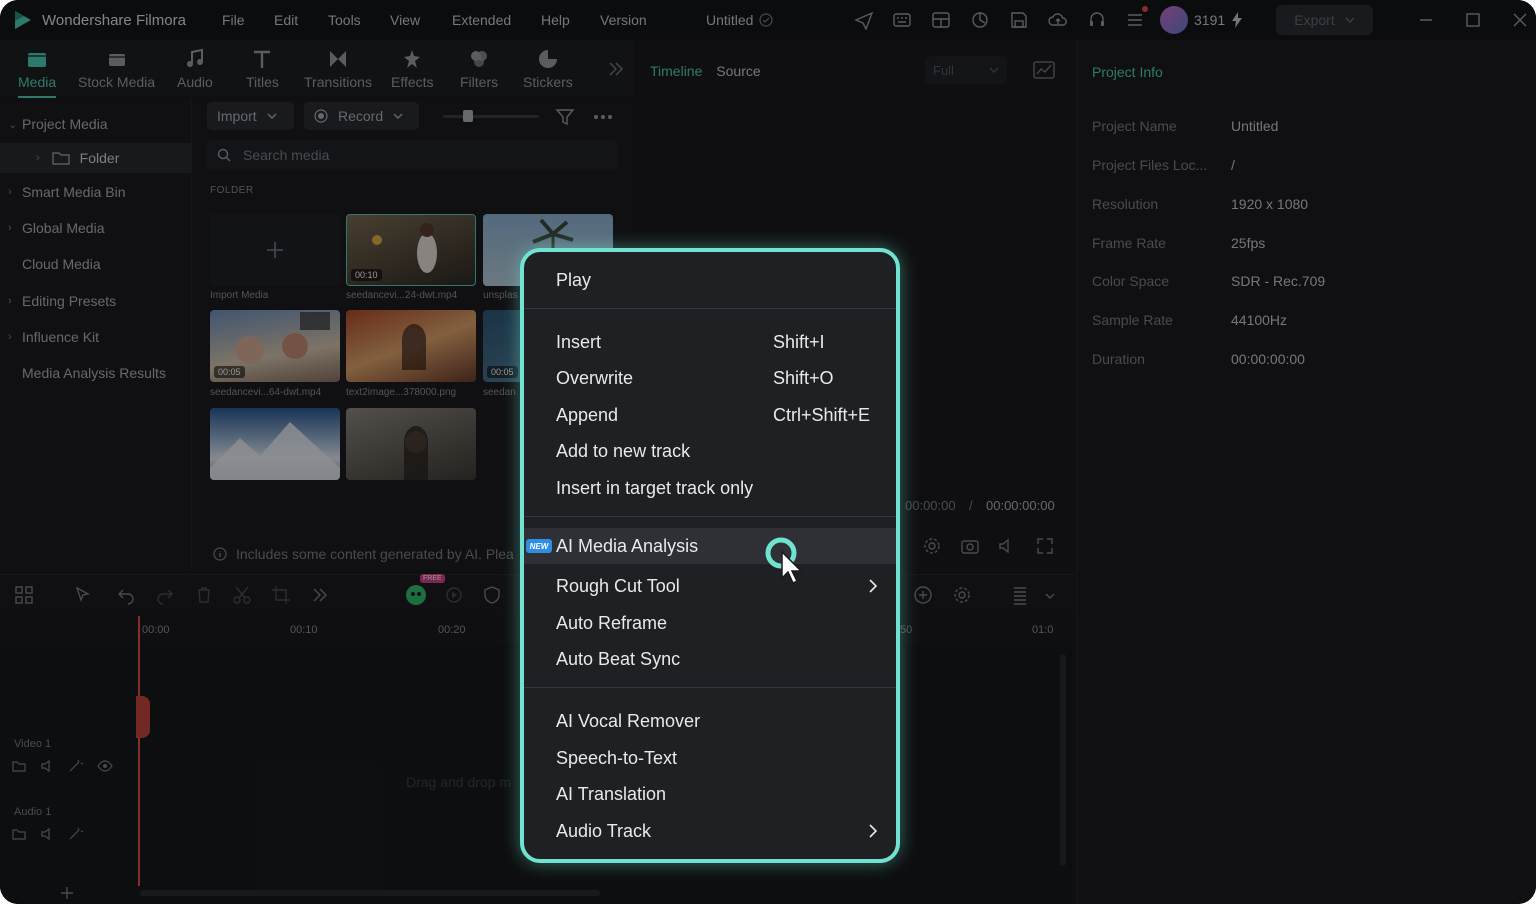  What do you see at coordinates (710, 586) in the screenshot?
I see `menu-item-rough-cut-tool: Rough Cut Tool` at bounding box center [710, 586].